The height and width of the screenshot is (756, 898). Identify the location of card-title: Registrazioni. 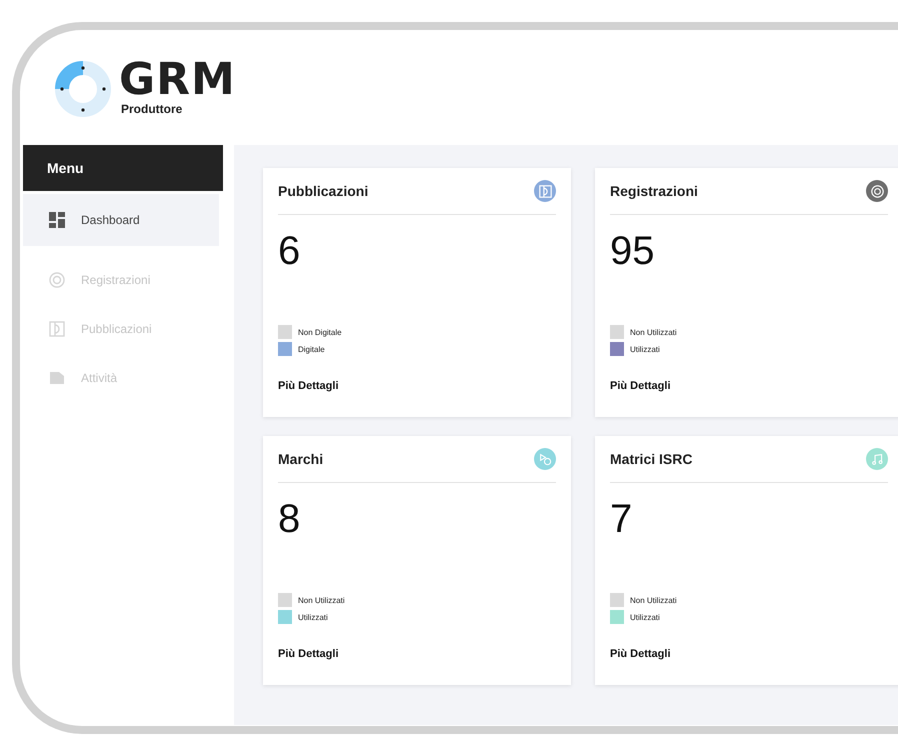
(654, 191).